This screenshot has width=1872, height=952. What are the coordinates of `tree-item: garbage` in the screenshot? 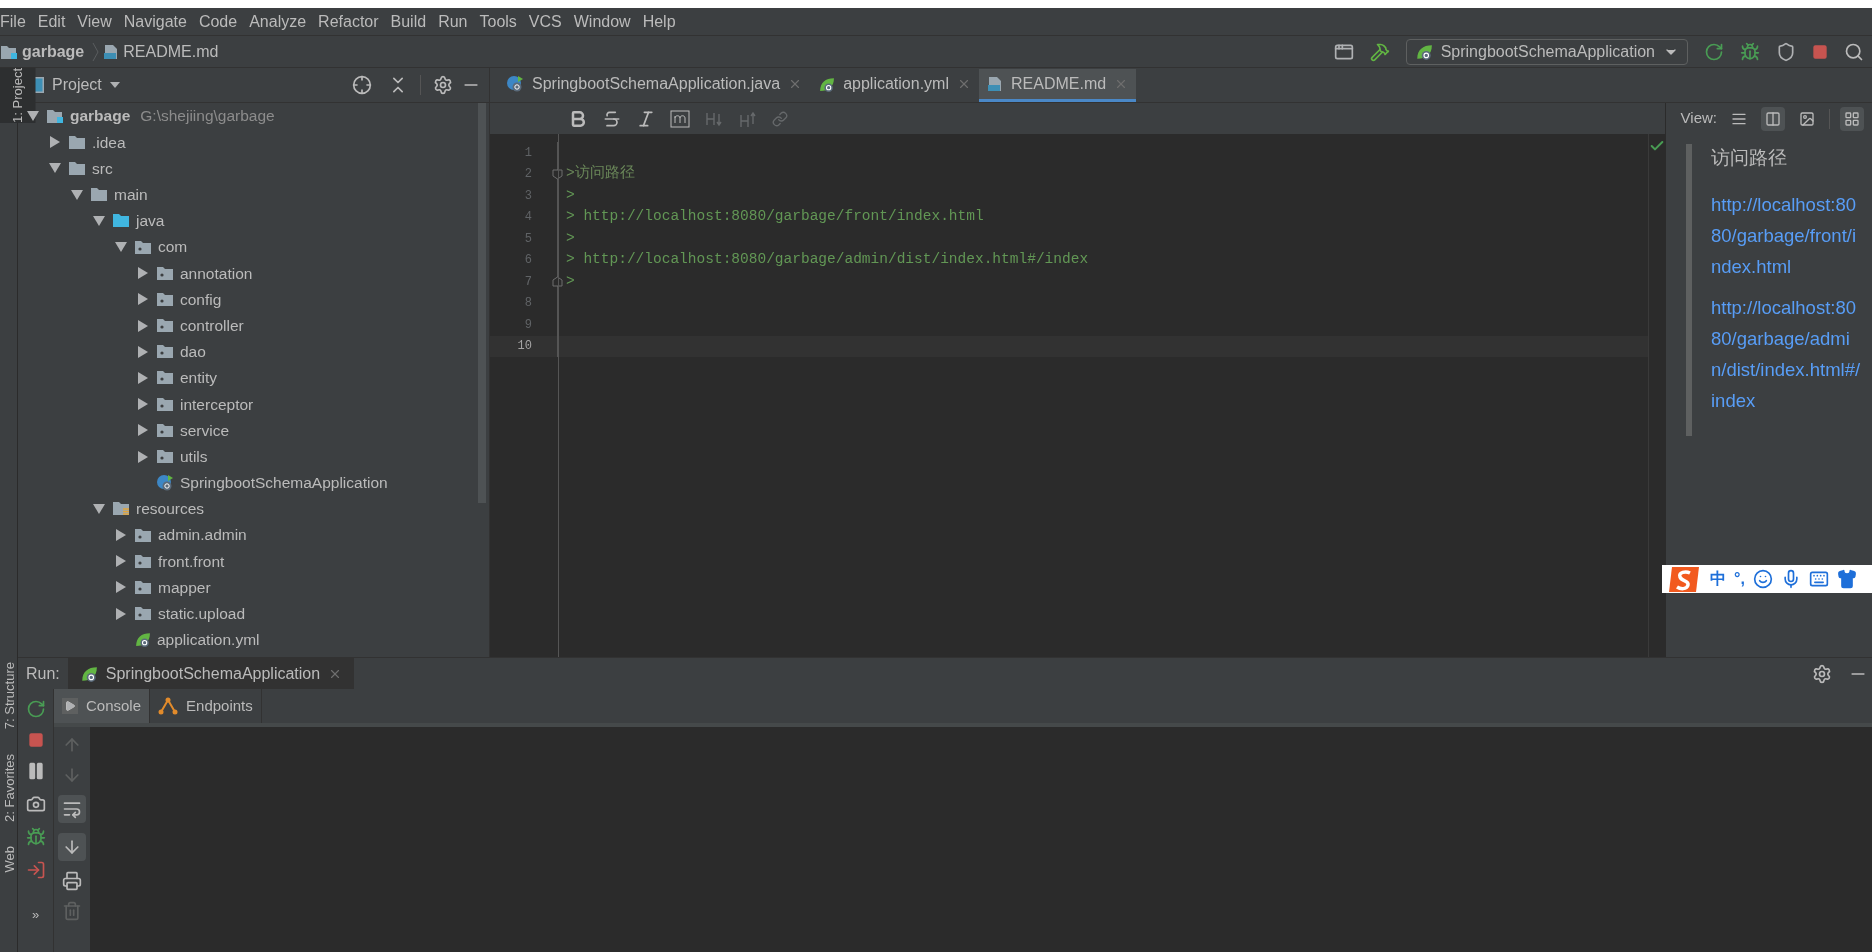 It's located at (100, 116).